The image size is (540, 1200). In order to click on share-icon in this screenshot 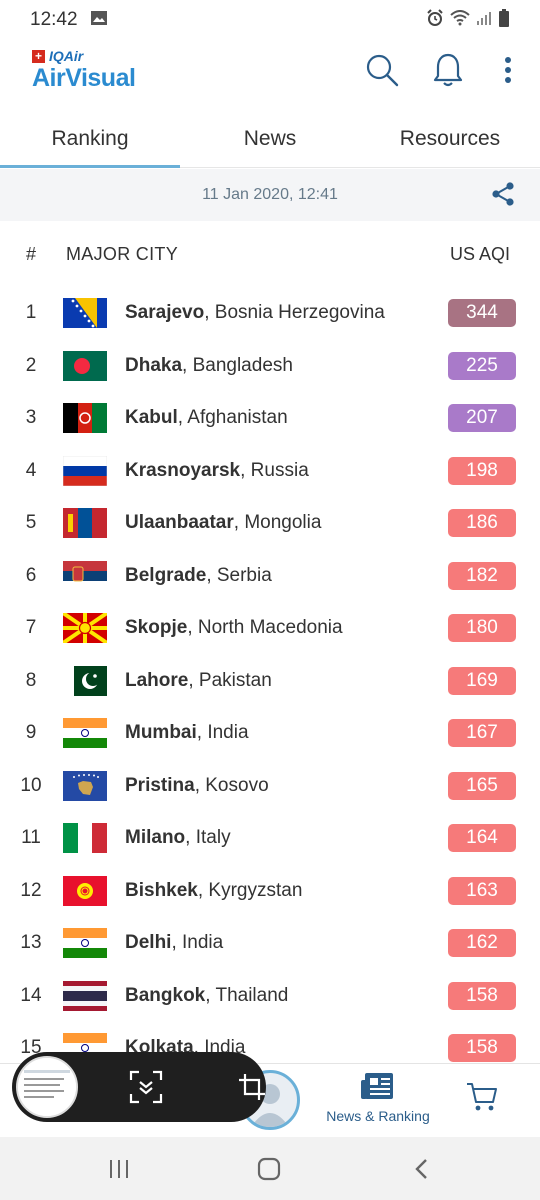, I will do `click(503, 194)`.